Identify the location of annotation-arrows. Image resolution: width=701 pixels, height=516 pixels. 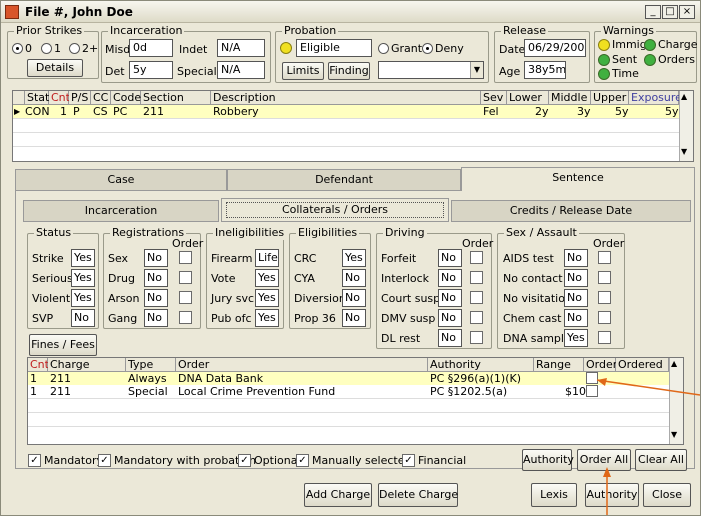
(648, 446).